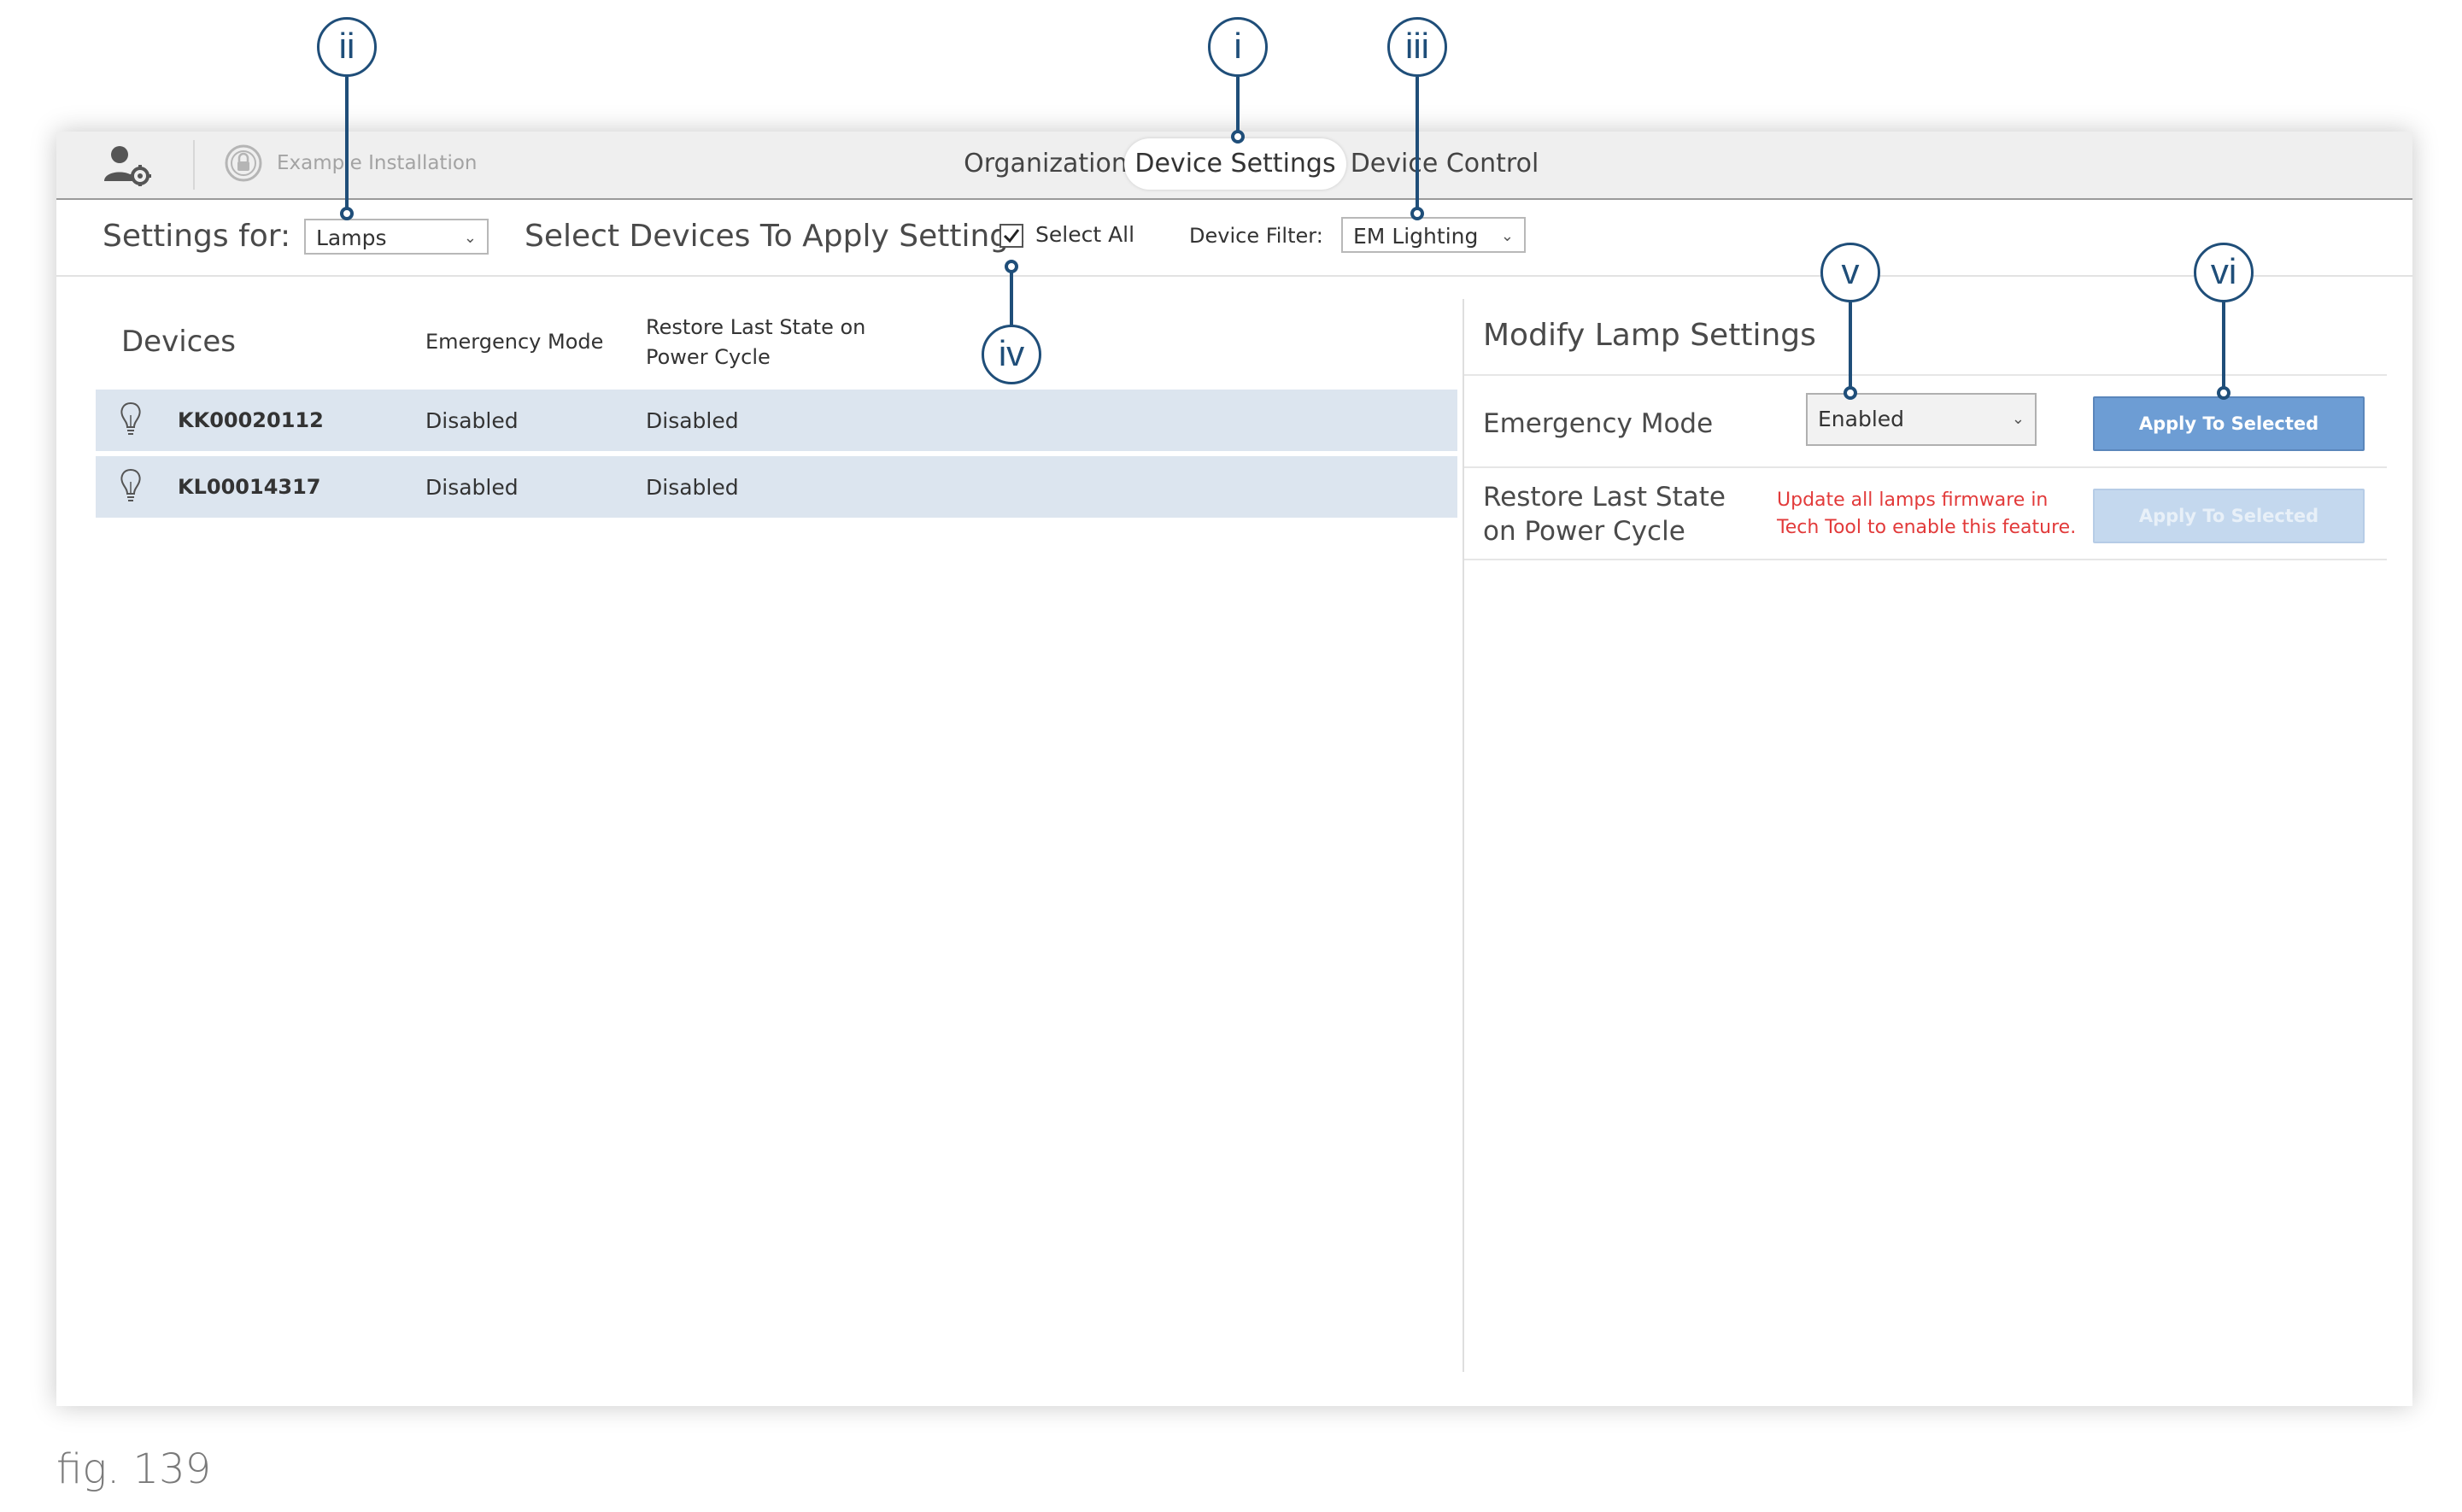 The image size is (2462, 1512). I want to click on apply-emergency-mode-button: Apply To Selected, so click(2229, 423).